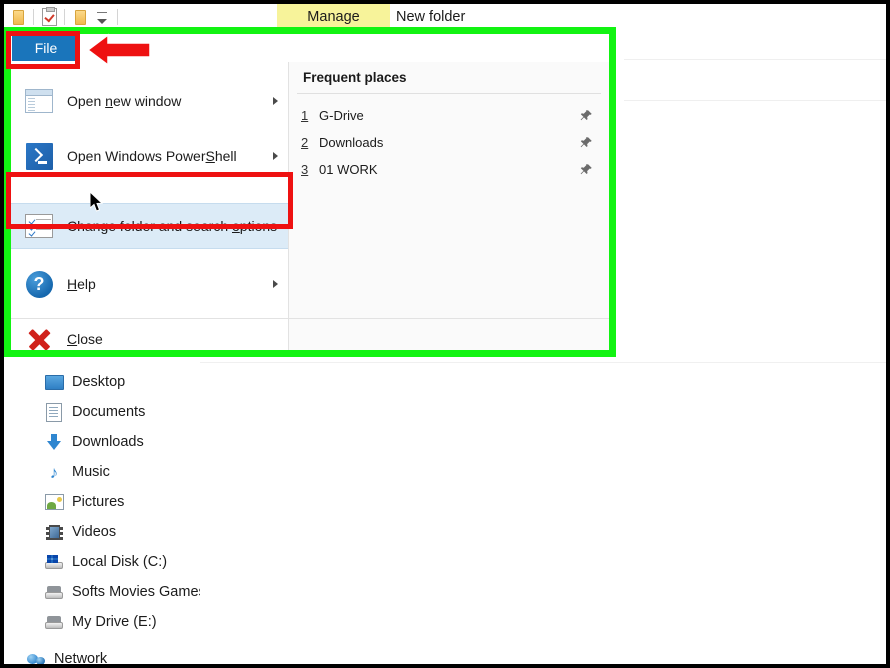 This screenshot has height=668, width=890. I want to click on nav-item-label: Pictures, so click(98, 502).